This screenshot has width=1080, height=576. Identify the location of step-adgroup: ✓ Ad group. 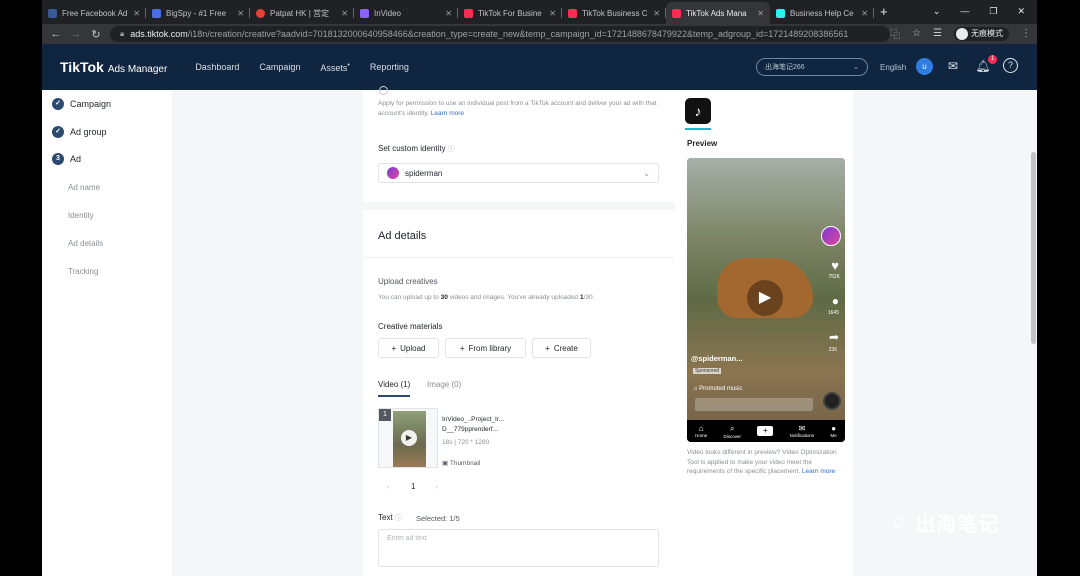
(79, 132).